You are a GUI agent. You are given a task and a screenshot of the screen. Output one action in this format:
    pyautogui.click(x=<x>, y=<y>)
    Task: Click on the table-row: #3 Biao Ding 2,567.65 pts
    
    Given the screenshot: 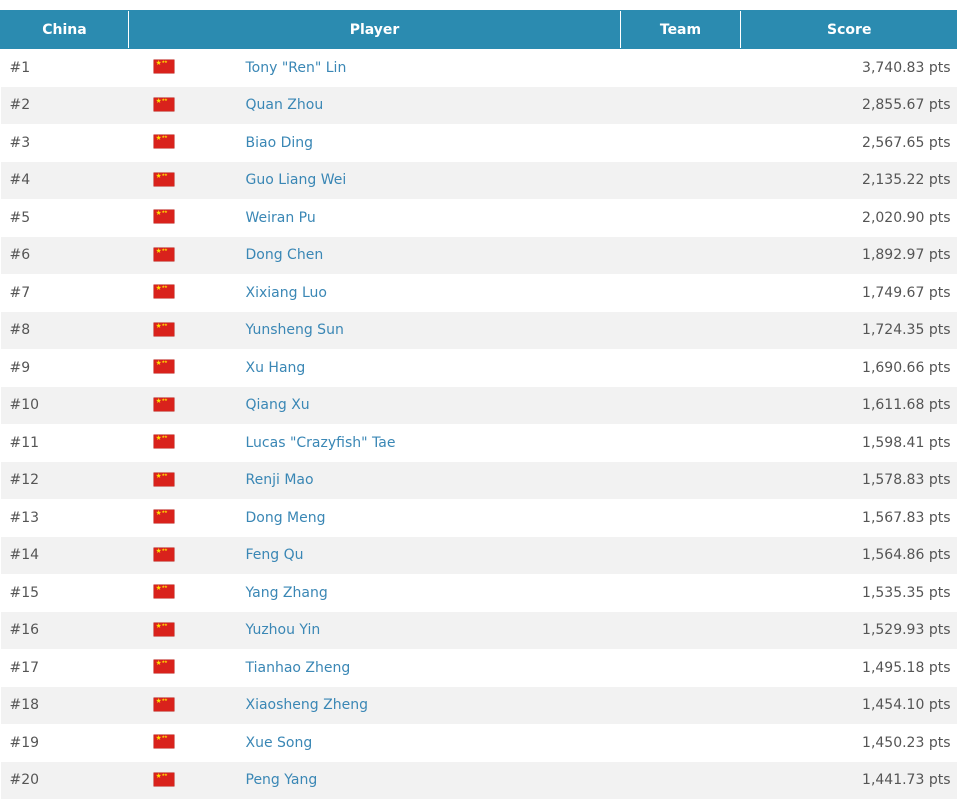 What is the action you would take?
    pyautogui.click(x=478, y=143)
    